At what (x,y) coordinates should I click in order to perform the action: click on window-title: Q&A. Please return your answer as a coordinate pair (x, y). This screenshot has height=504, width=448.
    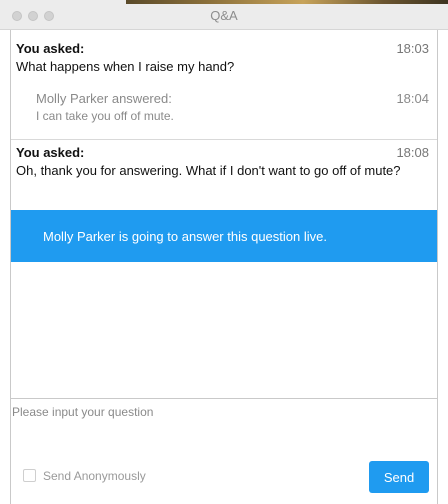
    Looking at the image, I should click on (224, 15).